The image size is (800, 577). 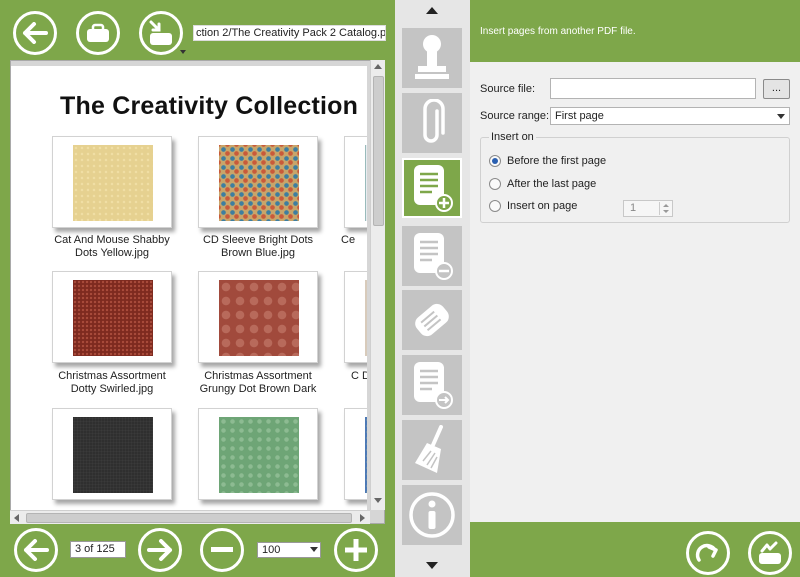 I want to click on tools-scroll-down-icon, so click(x=432, y=565).